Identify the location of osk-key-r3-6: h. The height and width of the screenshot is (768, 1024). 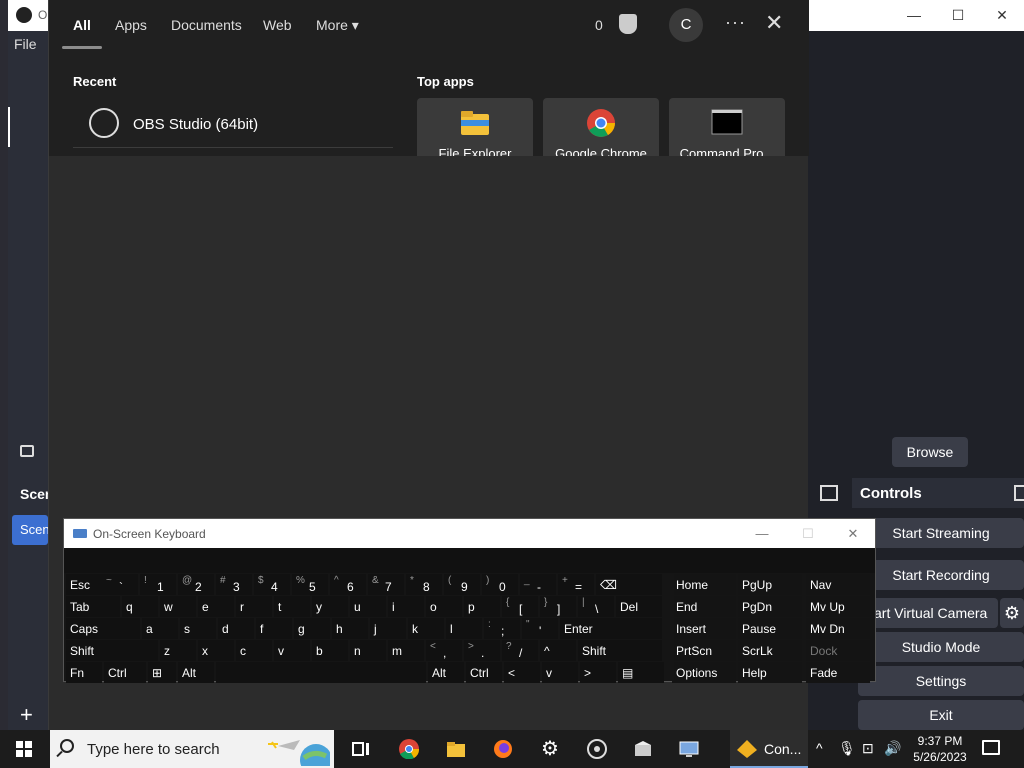
(350, 628).